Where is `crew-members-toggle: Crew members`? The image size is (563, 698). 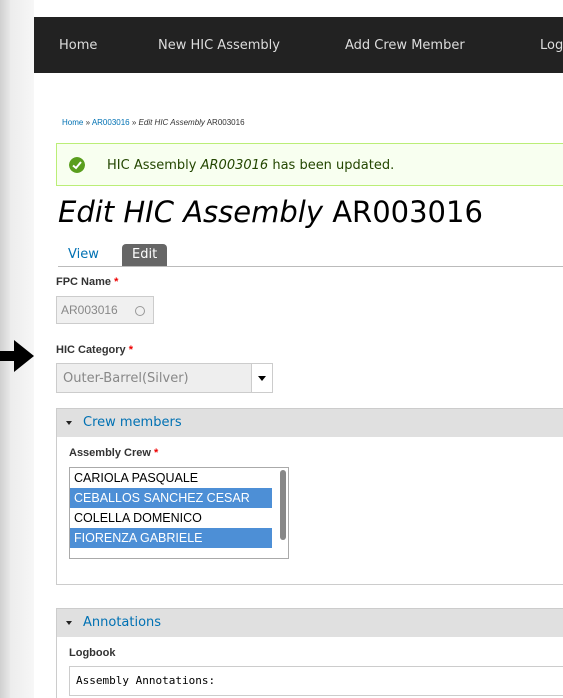
crew-members-toggle: Crew members is located at coordinates (310, 423).